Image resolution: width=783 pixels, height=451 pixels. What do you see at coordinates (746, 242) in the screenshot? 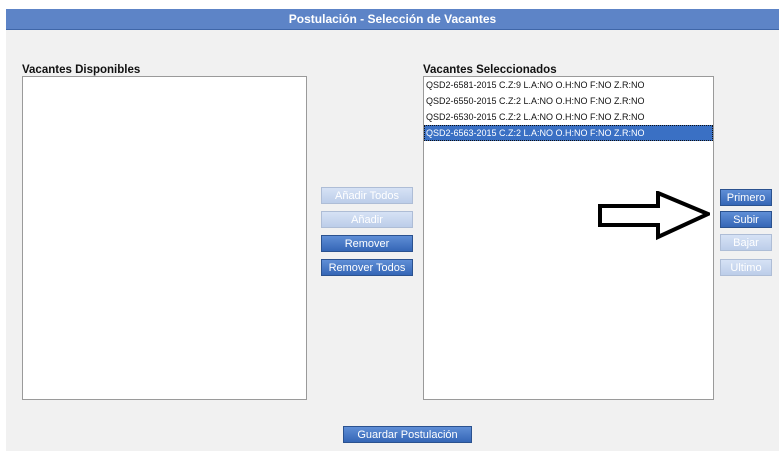
I see `down-button: Bajar` at bounding box center [746, 242].